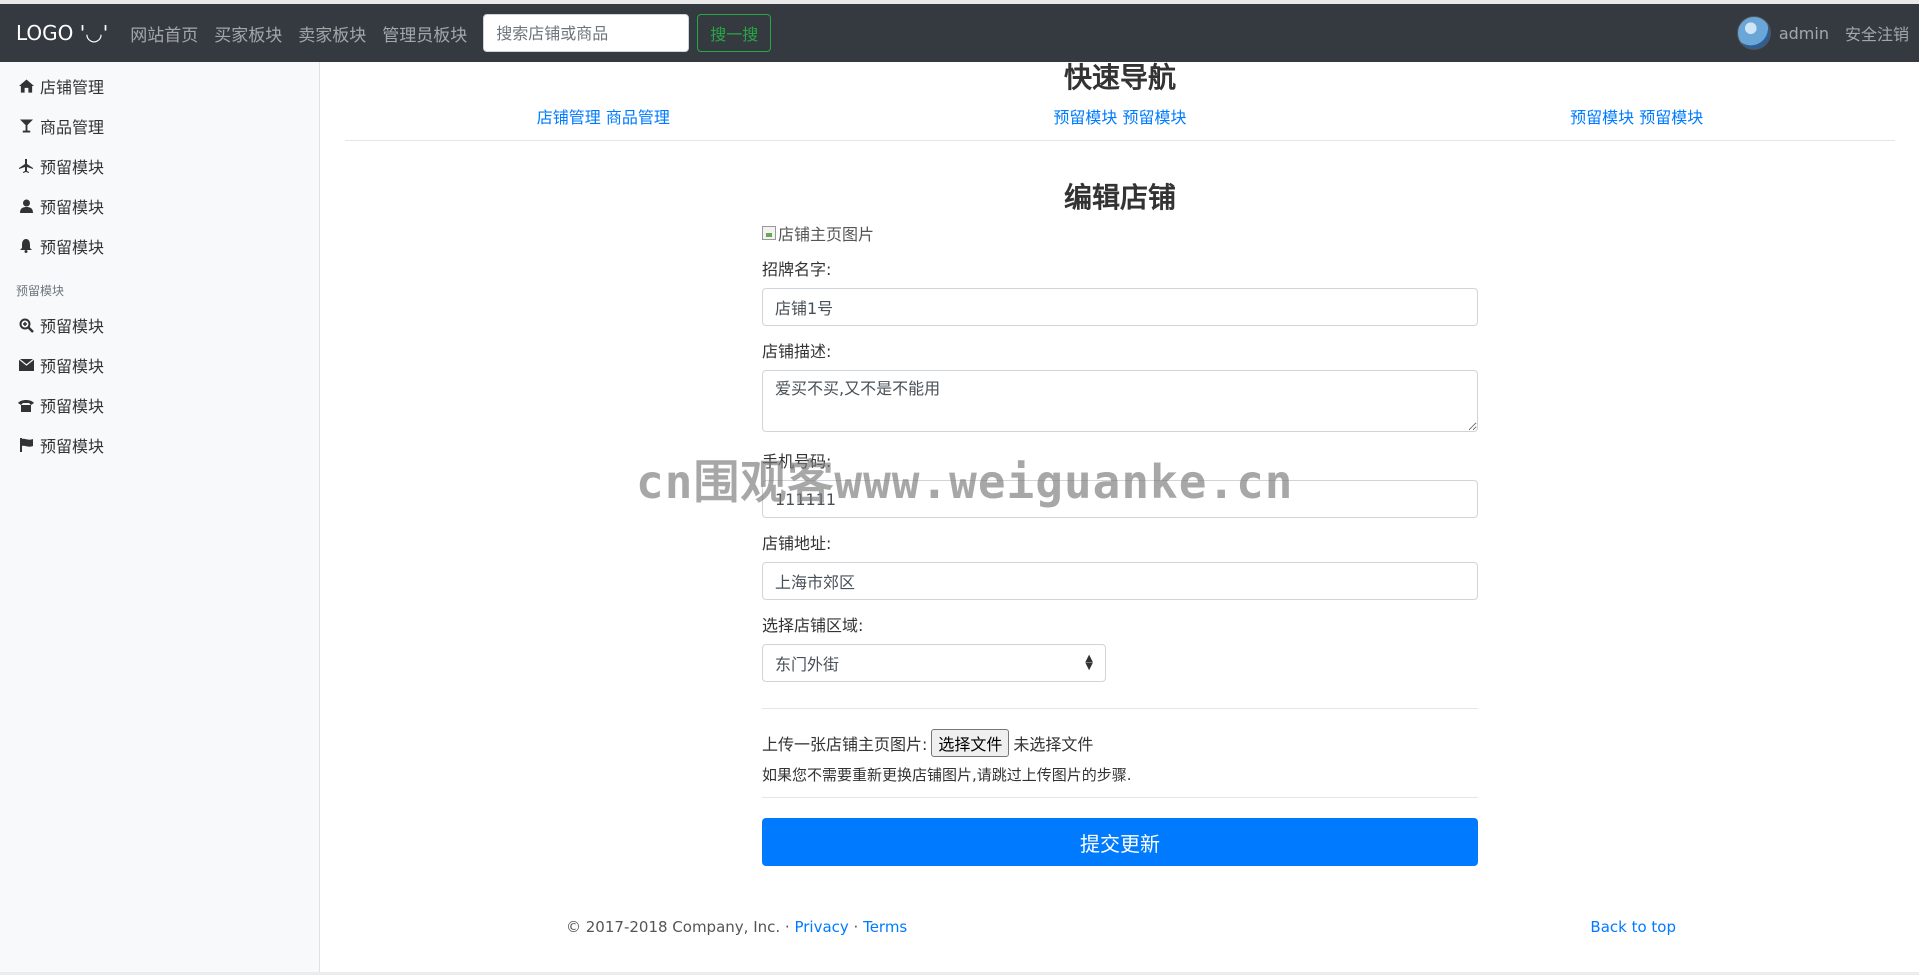 Image resolution: width=1919 pixels, height=975 pixels. I want to click on upload-hint: 如果您不需要重新更换店铺图片,请跳过上传图片的步骤., so click(947, 775).